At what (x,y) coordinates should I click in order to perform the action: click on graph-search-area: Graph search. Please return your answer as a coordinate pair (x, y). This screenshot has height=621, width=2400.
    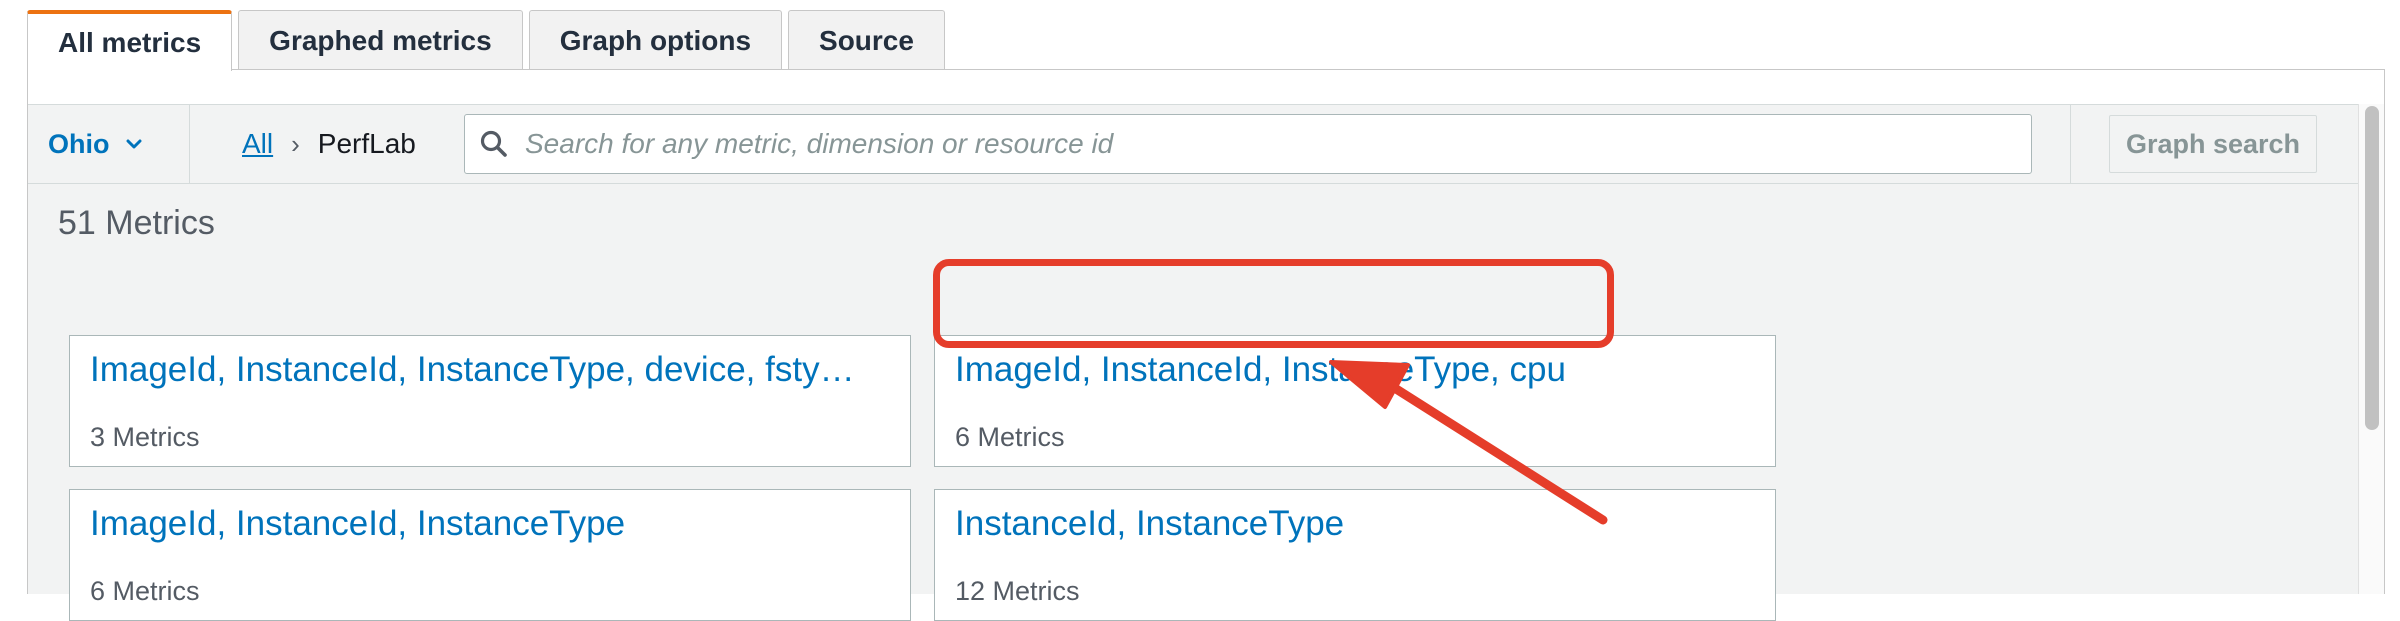
    Looking at the image, I should click on (2214, 144).